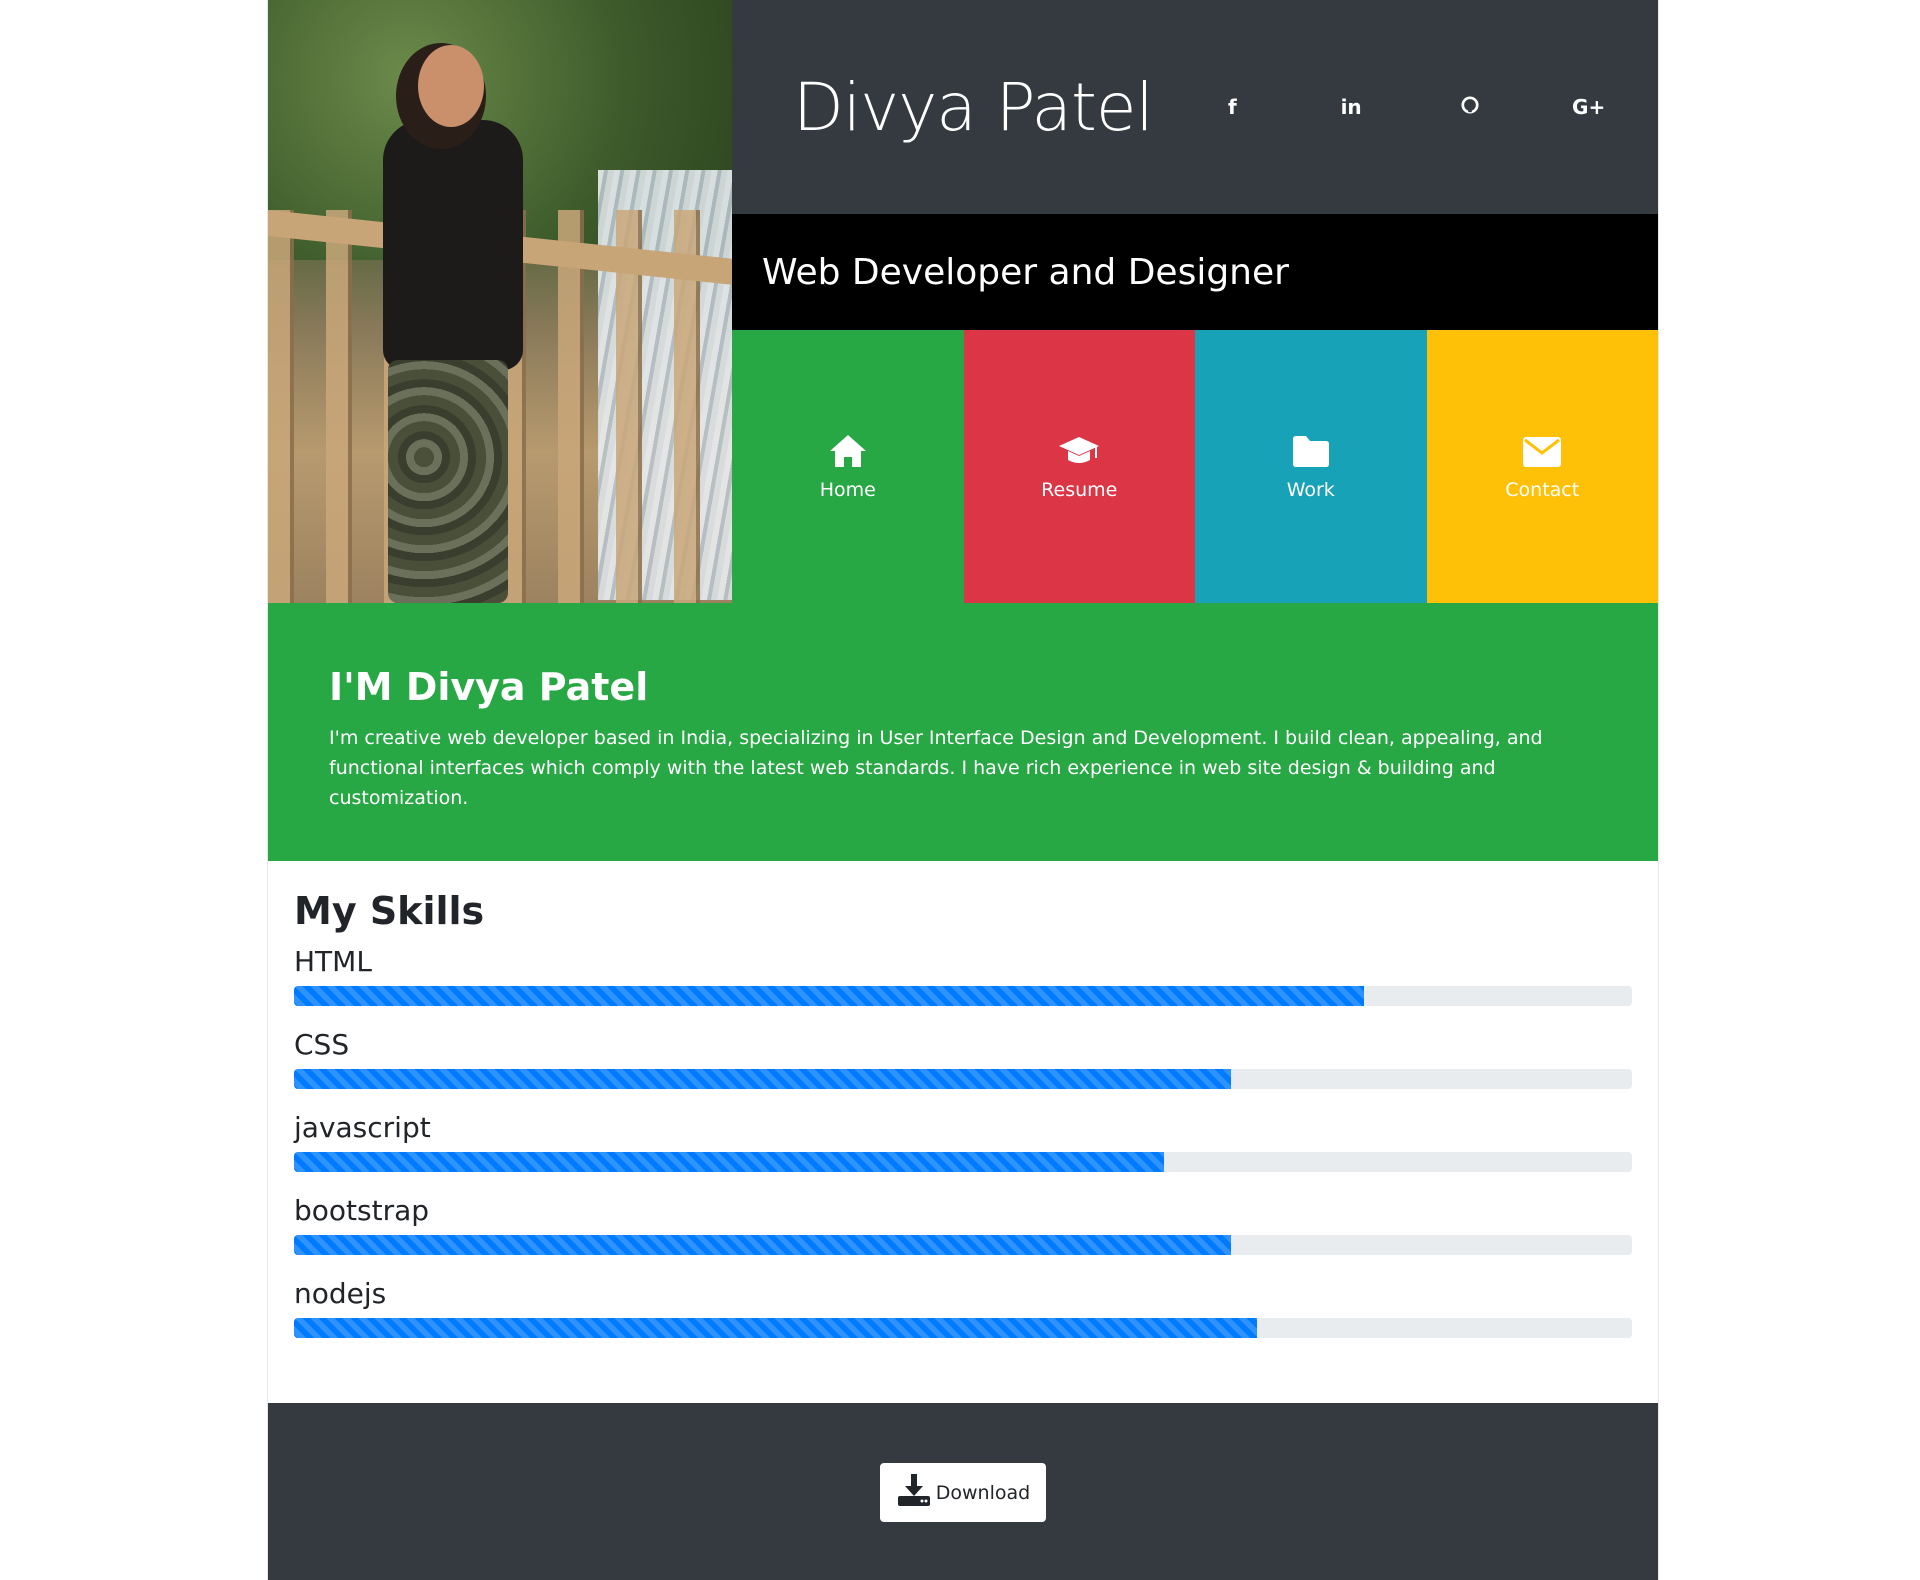 The width and height of the screenshot is (1920, 1580). What do you see at coordinates (1470, 107) in the screenshot?
I see `github-icon` at bounding box center [1470, 107].